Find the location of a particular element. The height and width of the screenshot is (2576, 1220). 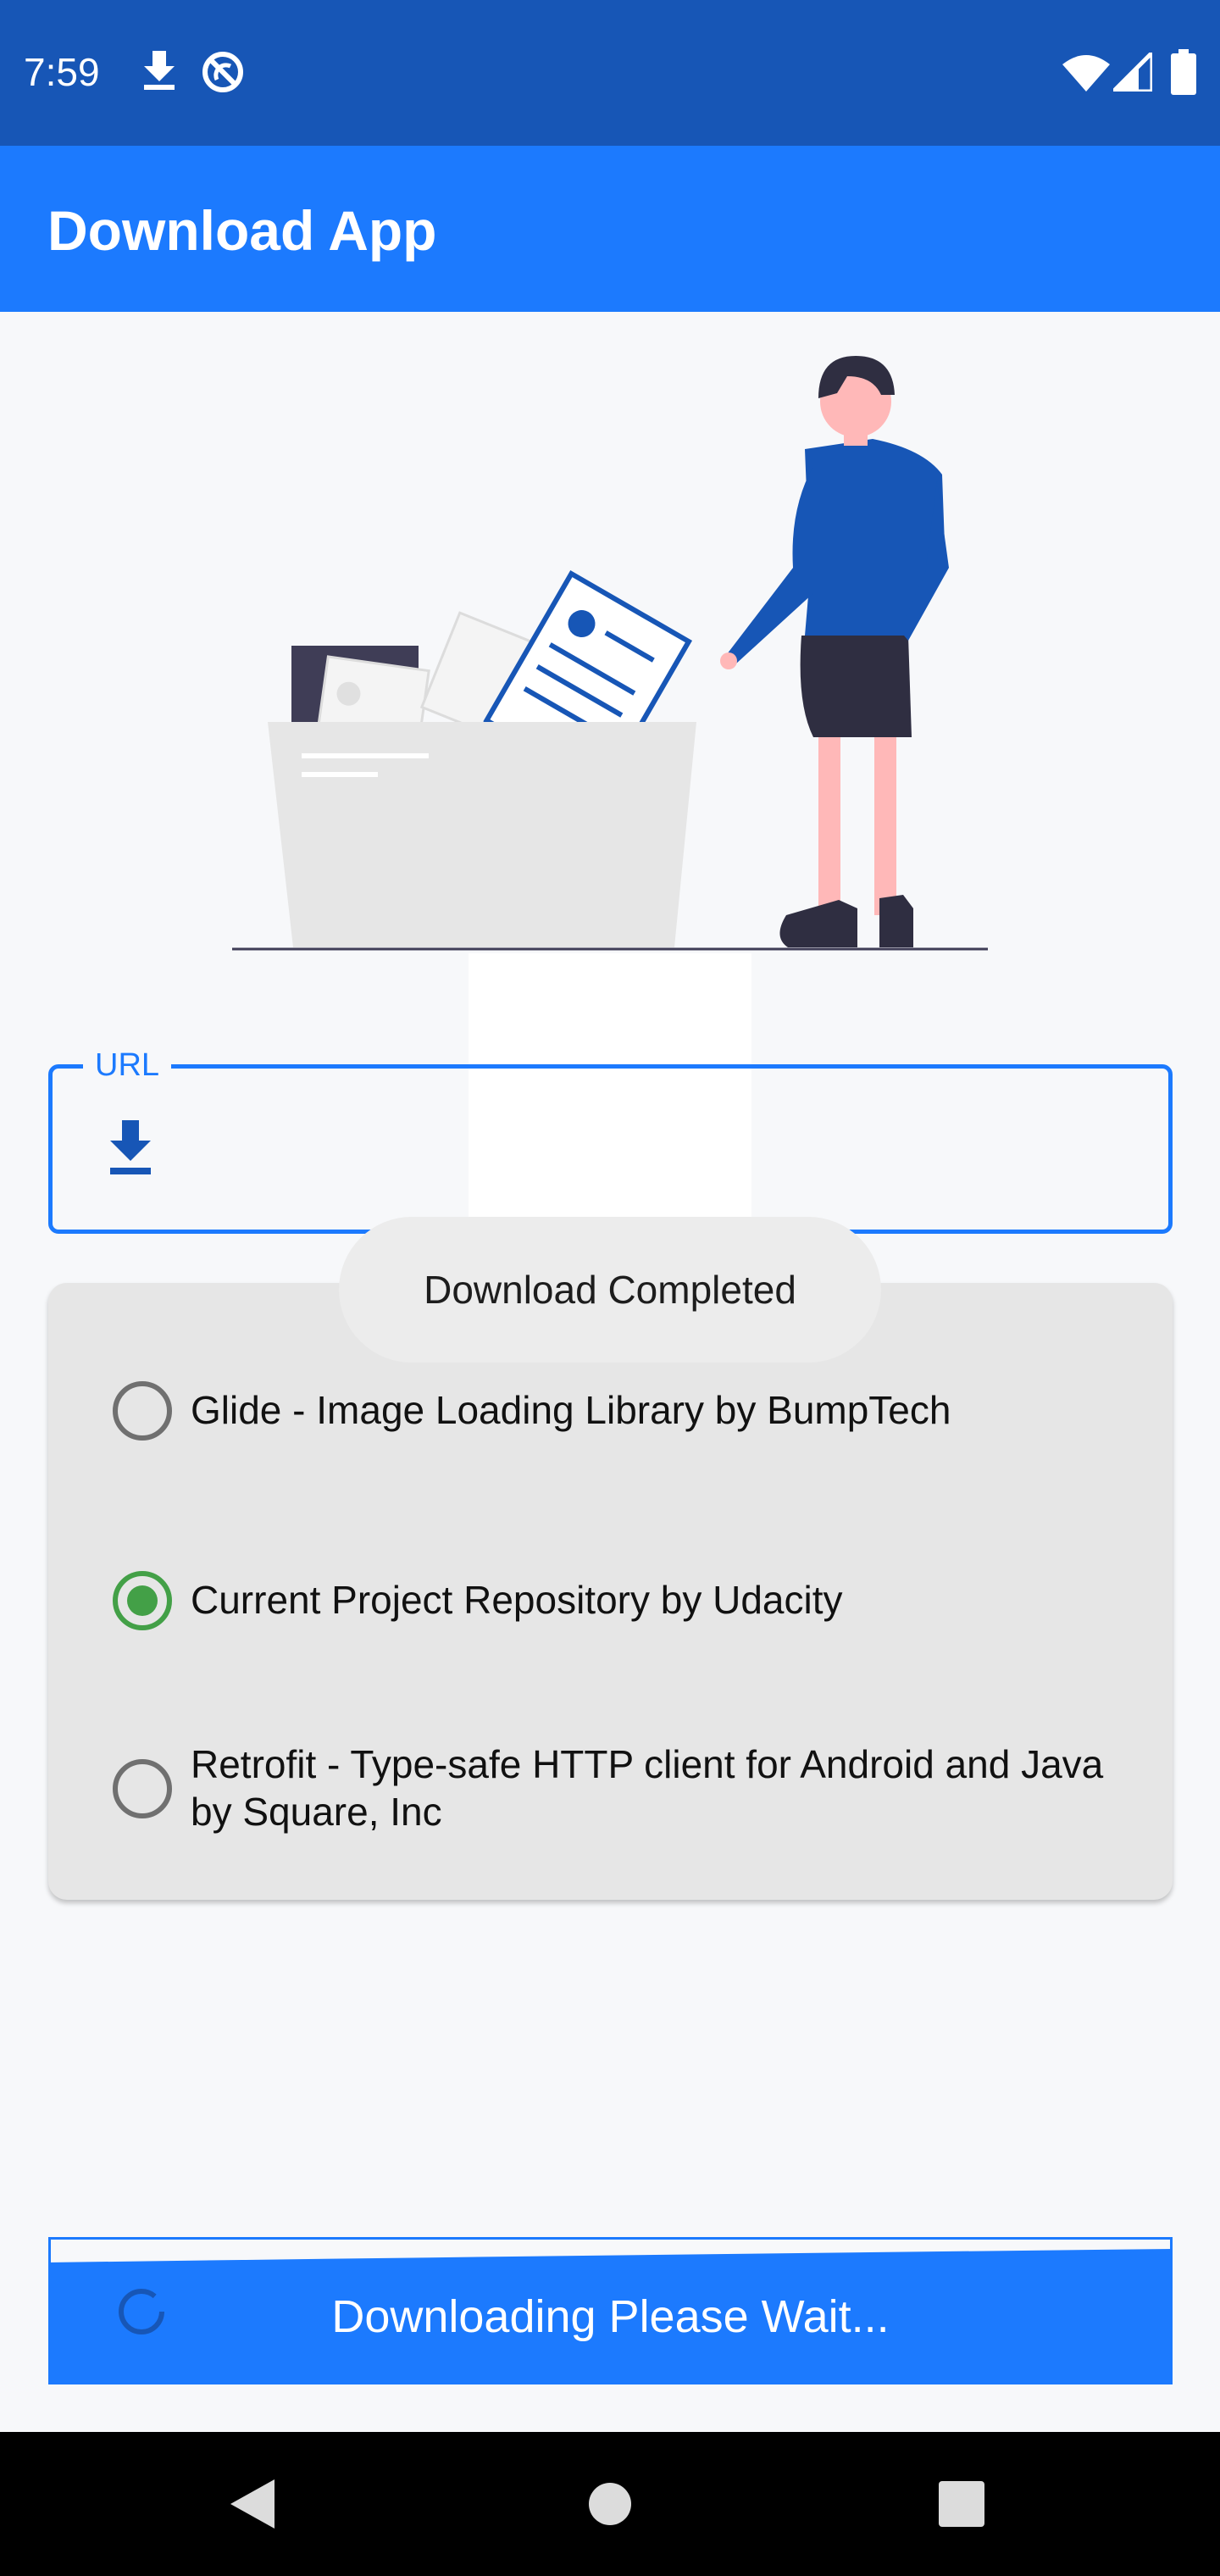

app-bar: Download App is located at coordinates (610, 229).